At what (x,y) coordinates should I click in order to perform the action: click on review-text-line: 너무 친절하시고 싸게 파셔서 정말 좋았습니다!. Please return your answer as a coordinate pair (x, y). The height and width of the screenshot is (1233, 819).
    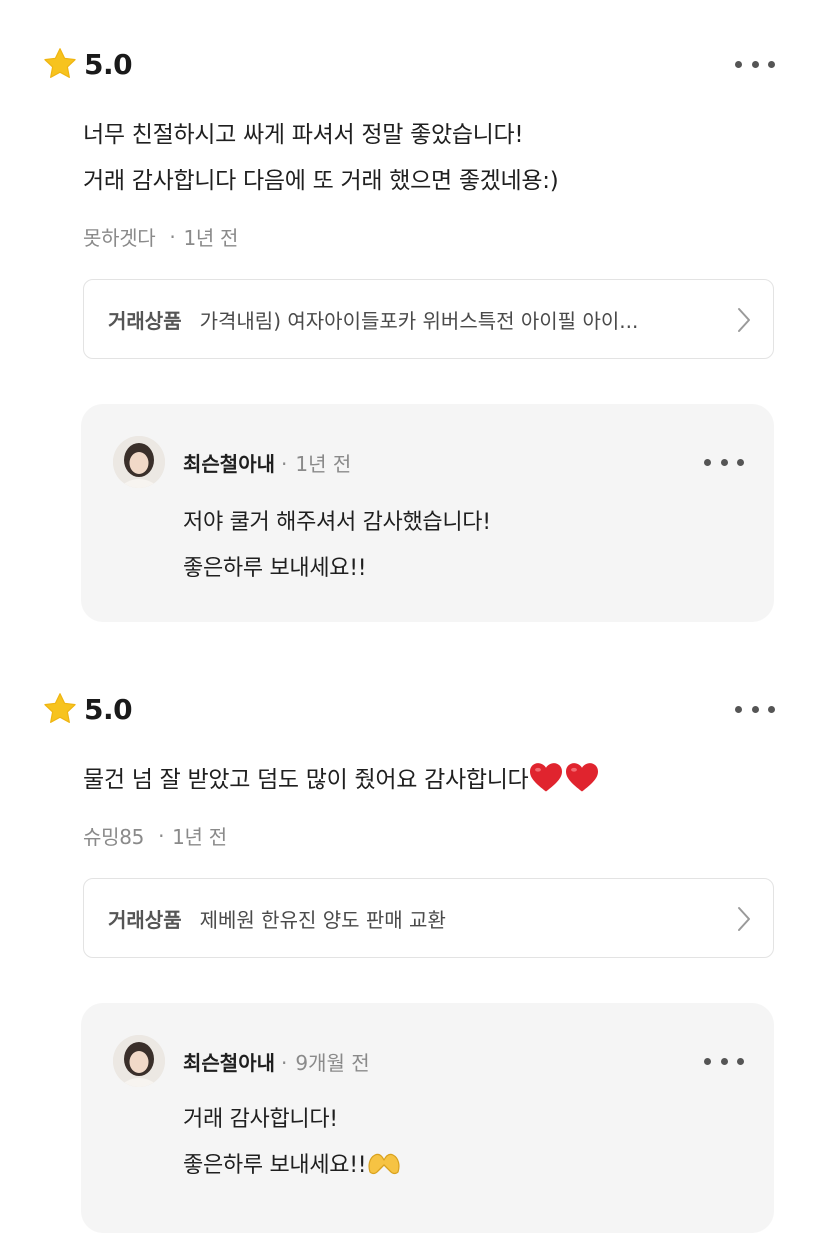
    Looking at the image, I should click on (303, 135).